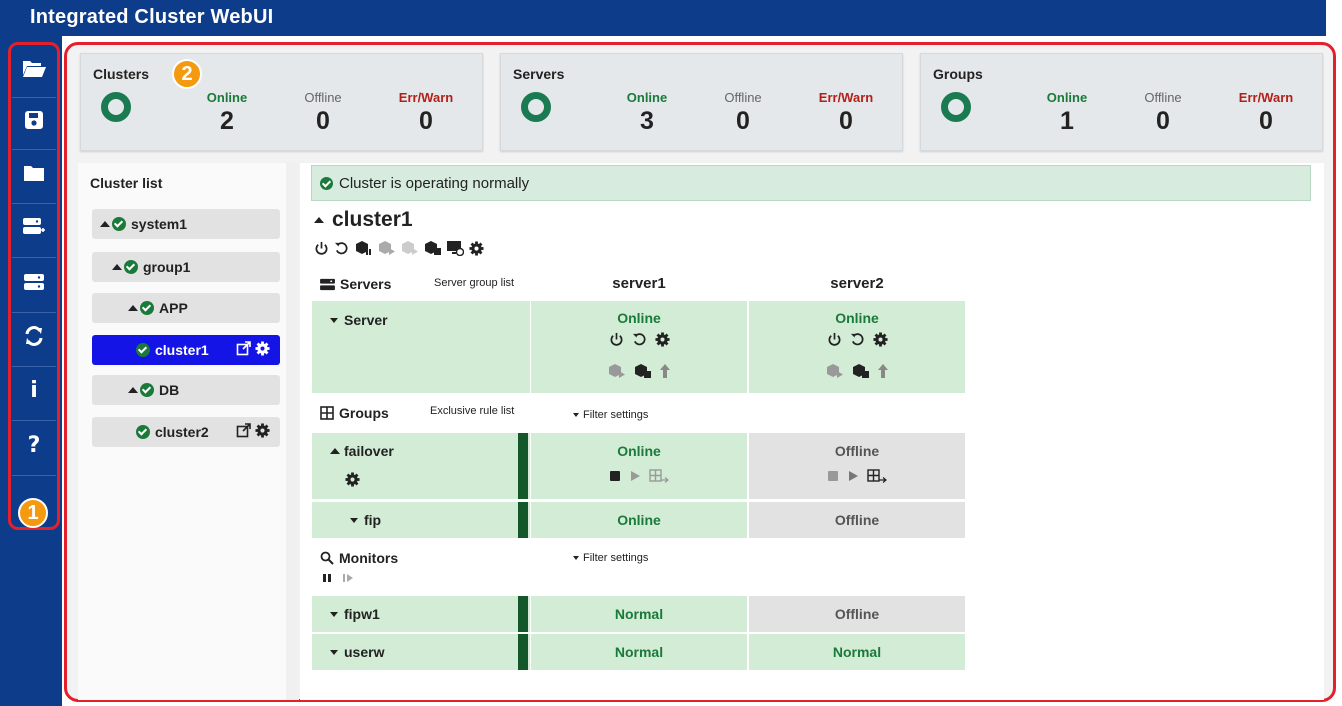 Image resolution: width=1342 pixels, height=706 pixels. What do you see at coordinates (616, 558) in the screenshot?
I see `filter-label: Filter settings` at bounding box center [616, 558].